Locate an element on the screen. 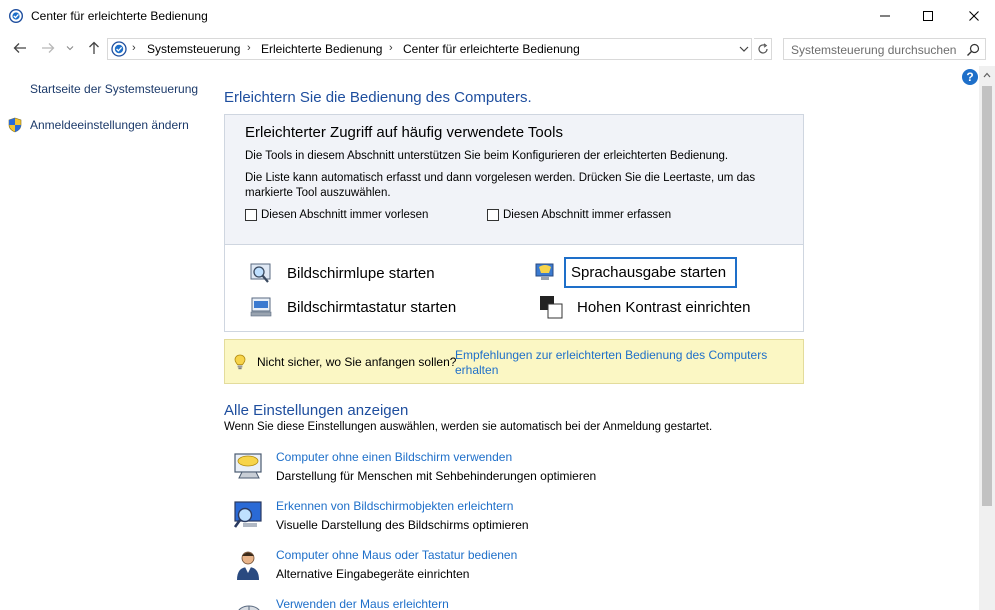 This screenshot has width=995, height=610. uac-shield-icon is located at coordinates (15, 125).